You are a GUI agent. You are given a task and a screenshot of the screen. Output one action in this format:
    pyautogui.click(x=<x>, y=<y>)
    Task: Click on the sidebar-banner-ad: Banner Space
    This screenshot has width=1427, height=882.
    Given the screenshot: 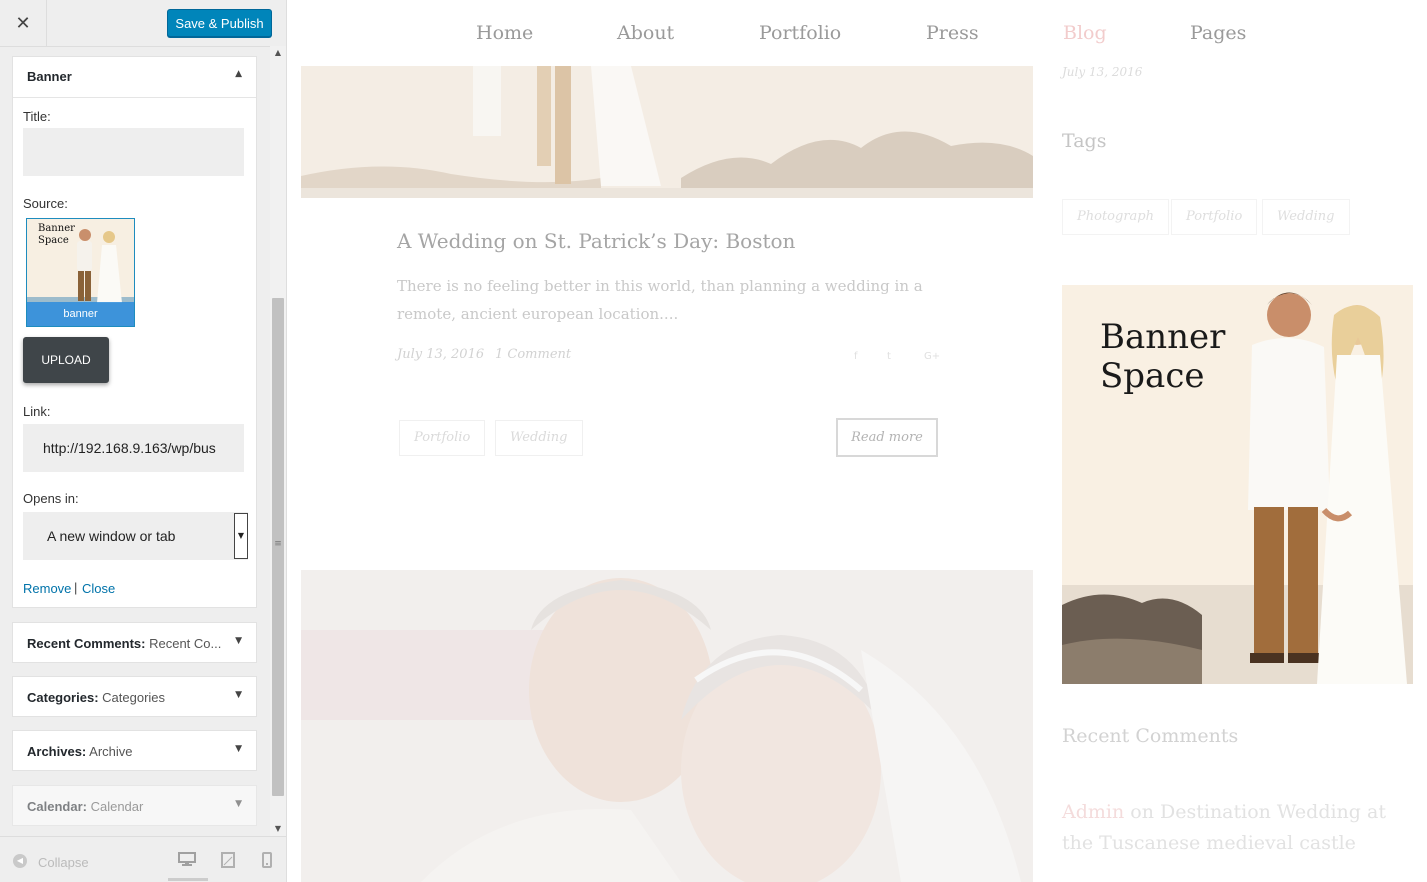 What is the action you would take?
    pyautogui.click(x=1237, y=484)
    